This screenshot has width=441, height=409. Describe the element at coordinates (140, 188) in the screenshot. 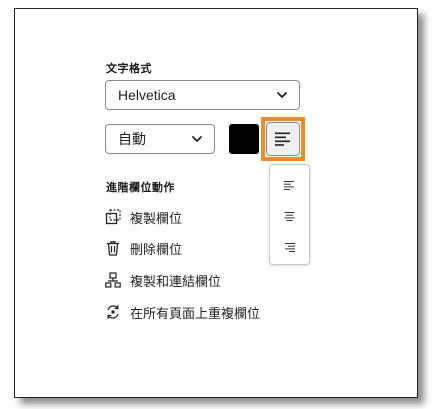

I see `advanced-actions-label: 進階欄位動作` at that location.